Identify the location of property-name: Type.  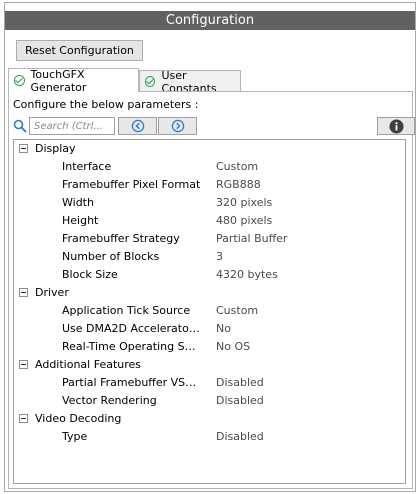
(75, 436).